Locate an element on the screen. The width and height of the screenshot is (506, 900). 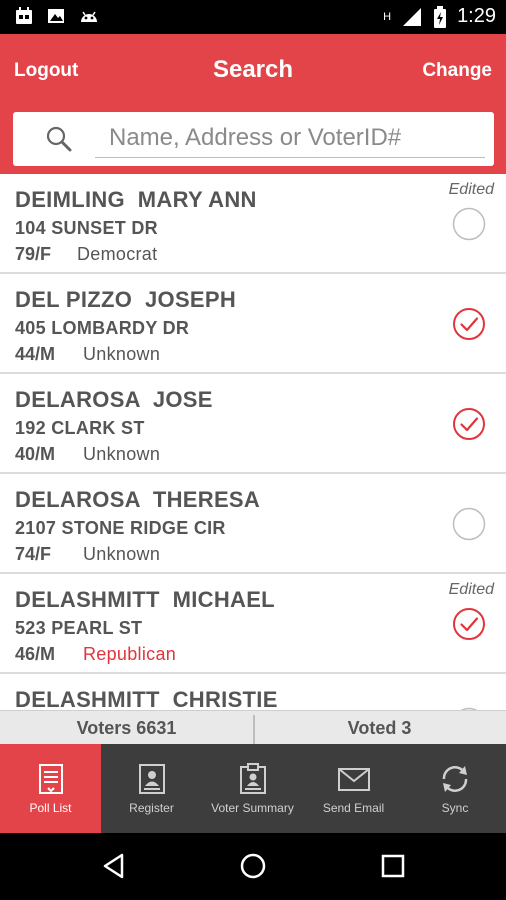
nav-register: Register is located at coordinates (151, 788).